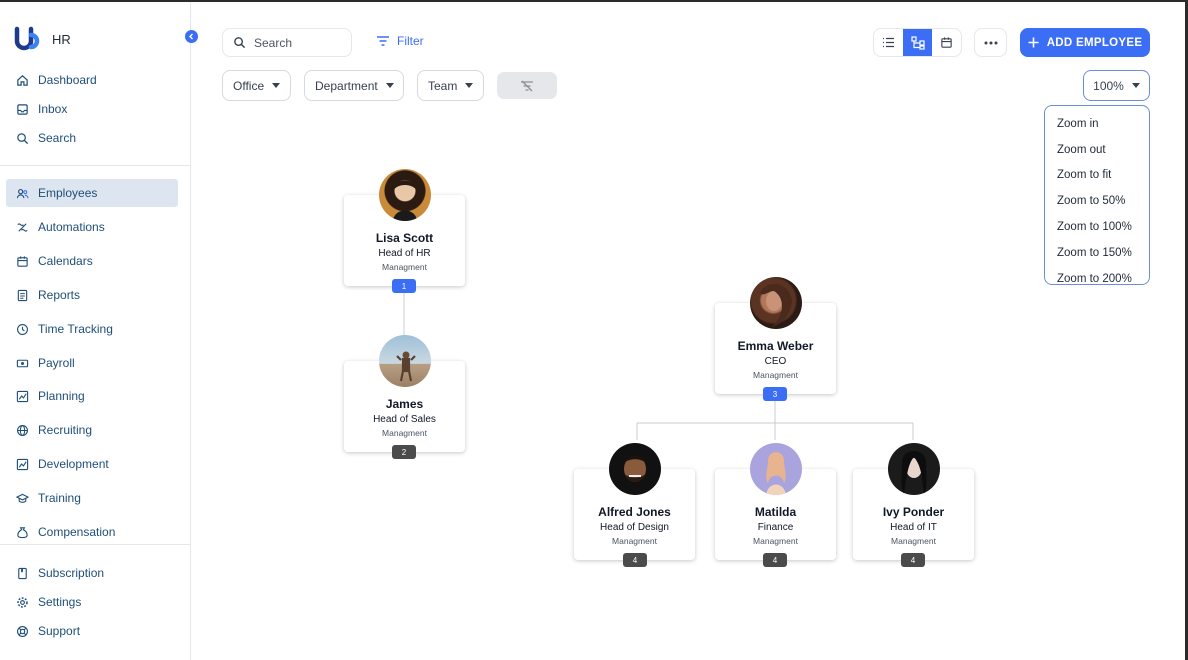 Image resolution: width=1188 pixels, height=660 pixels. What do you see at coordinates (57, 138) in the screenshot?
I see `sidebar-item-label: Search` at bounding box center [57, 138].